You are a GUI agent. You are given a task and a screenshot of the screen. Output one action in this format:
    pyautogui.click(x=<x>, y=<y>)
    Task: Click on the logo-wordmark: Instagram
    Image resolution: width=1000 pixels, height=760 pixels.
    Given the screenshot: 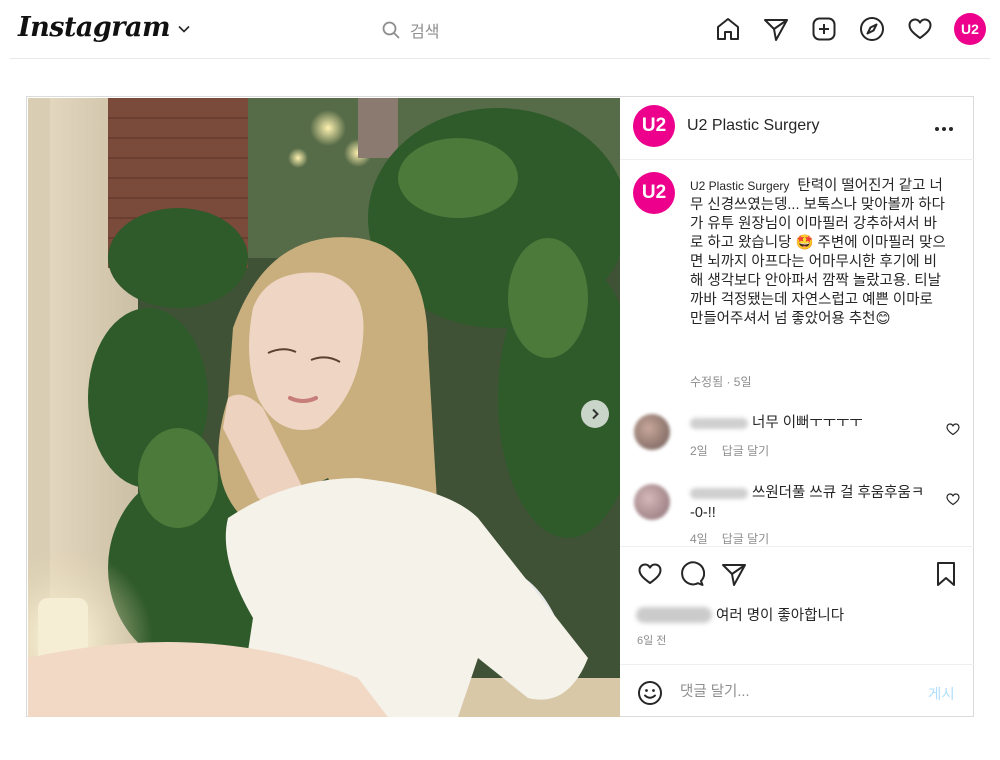 What is the action you would take?
    pyautogui.click(x=94, y=27)
    